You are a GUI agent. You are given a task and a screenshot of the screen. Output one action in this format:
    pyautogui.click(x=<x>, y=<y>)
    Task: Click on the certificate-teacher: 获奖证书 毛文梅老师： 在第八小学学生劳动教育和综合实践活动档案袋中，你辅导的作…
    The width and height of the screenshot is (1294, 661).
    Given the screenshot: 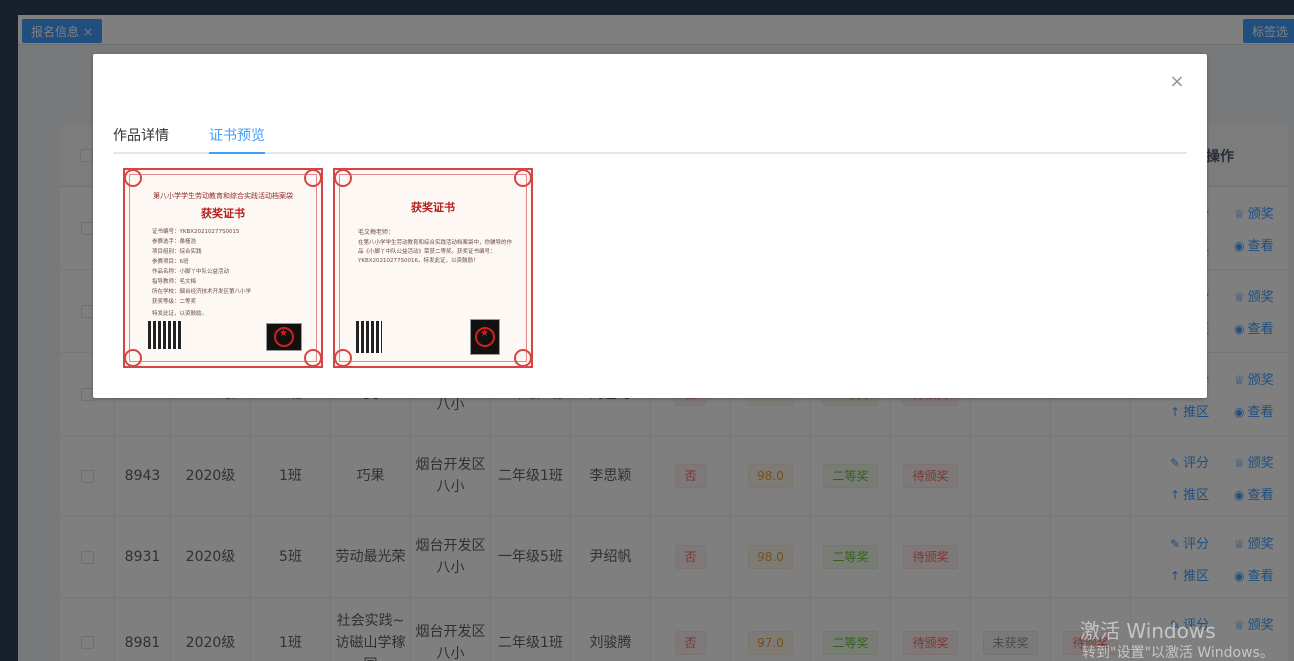 What is the action you would take?
    pyautogui.click(x=433, y=268)
    